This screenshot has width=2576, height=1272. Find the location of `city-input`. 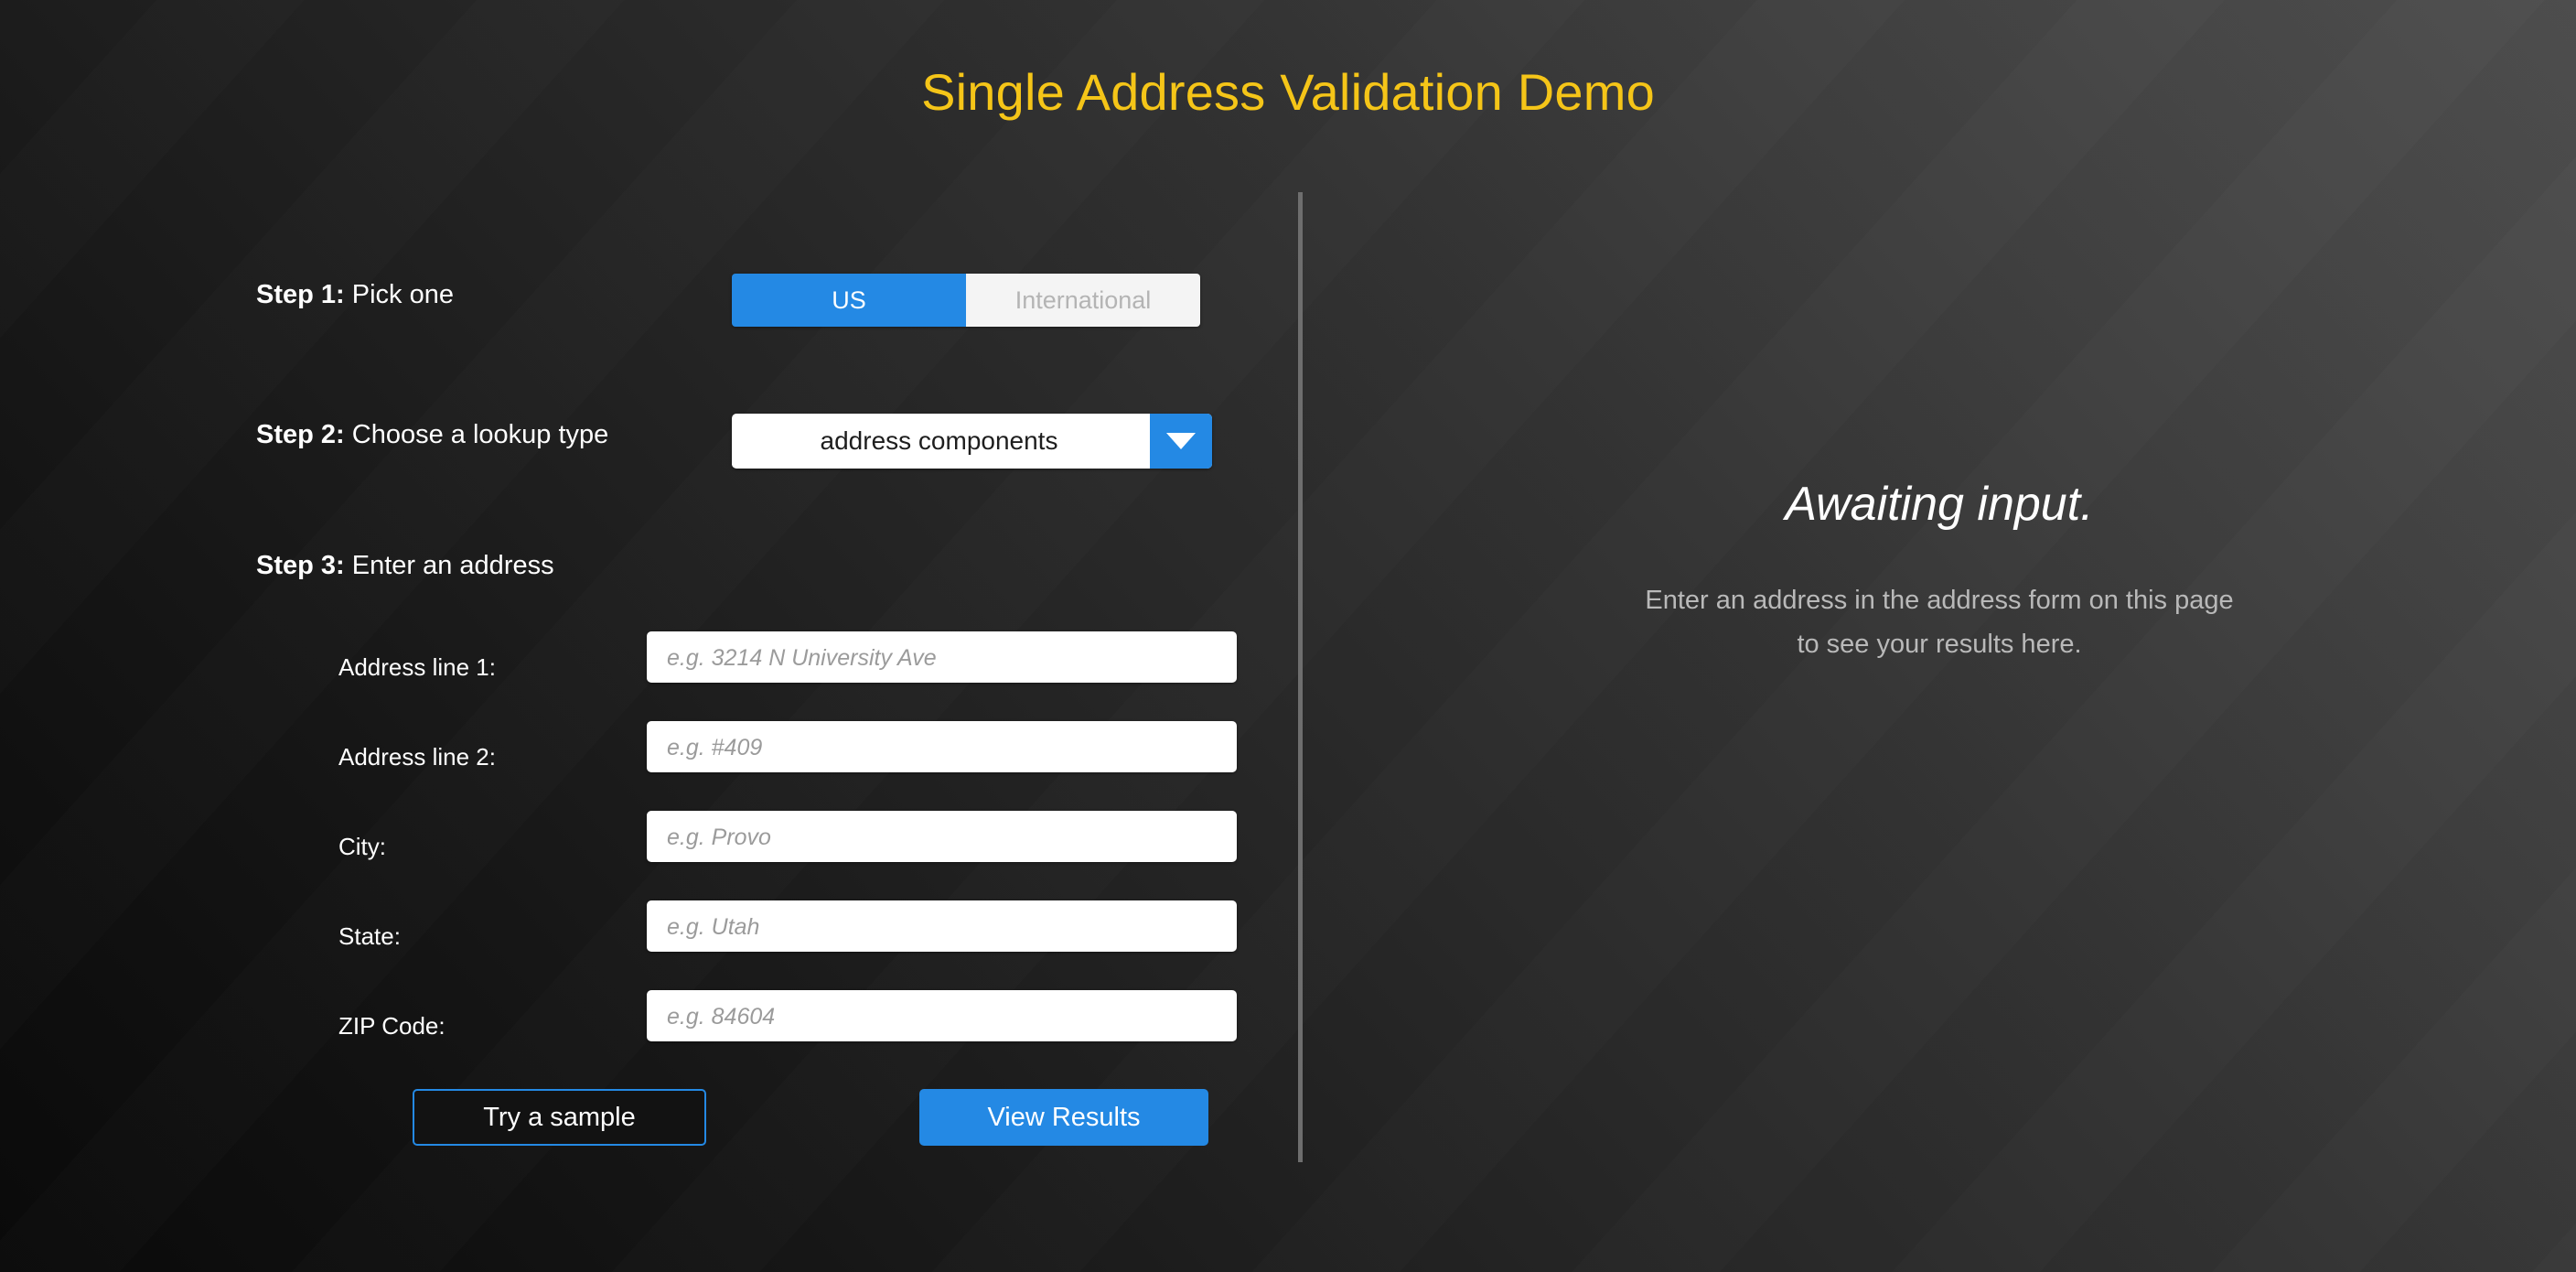

city-input is located at coordinates (942, 836).